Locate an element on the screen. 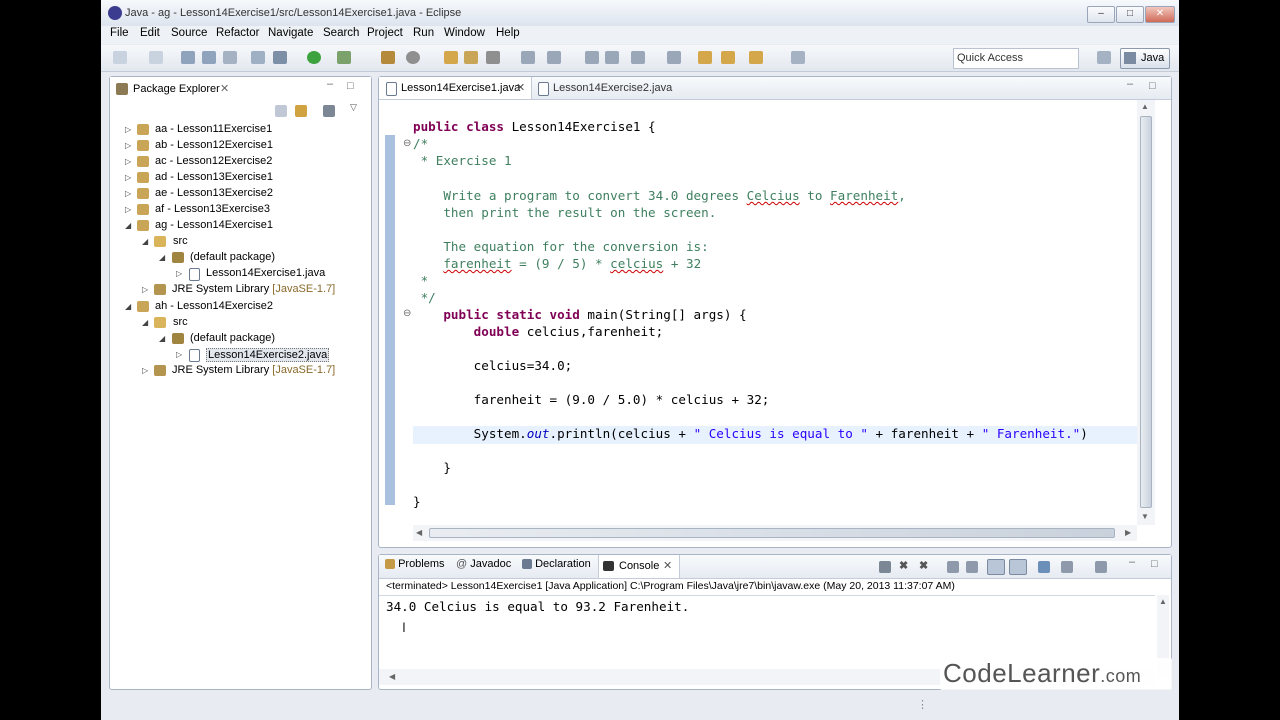  tree-item-aa: ▷ aa - Lesson11Exercise1 is located at coordinates (239, 130).